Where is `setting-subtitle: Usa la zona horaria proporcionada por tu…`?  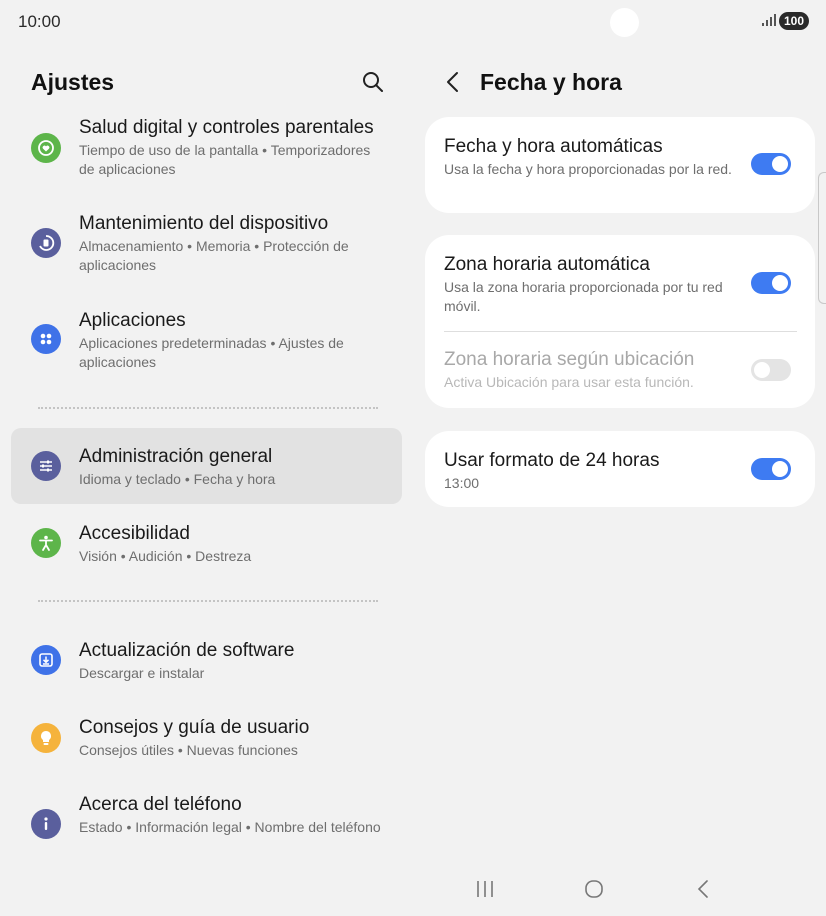
setting-subtitle: Usa la zona horaria proporcionada por tu… is located at coordinates (583, 296).